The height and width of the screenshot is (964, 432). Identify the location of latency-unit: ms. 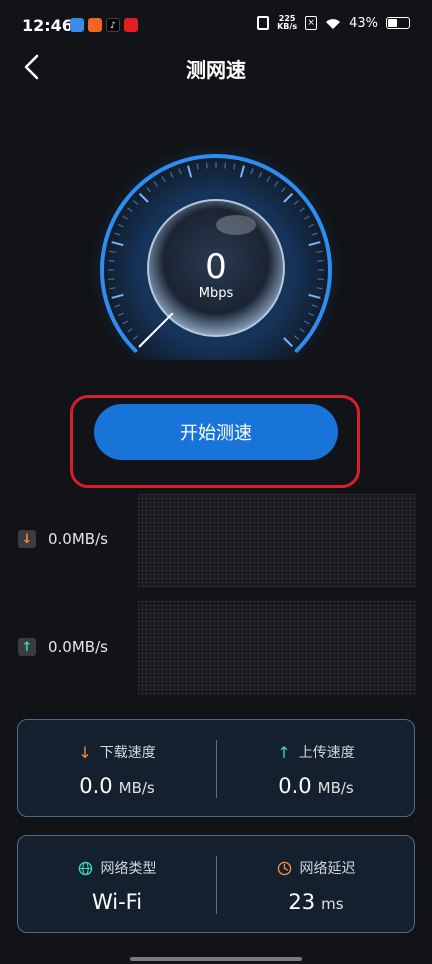
(332, 904).